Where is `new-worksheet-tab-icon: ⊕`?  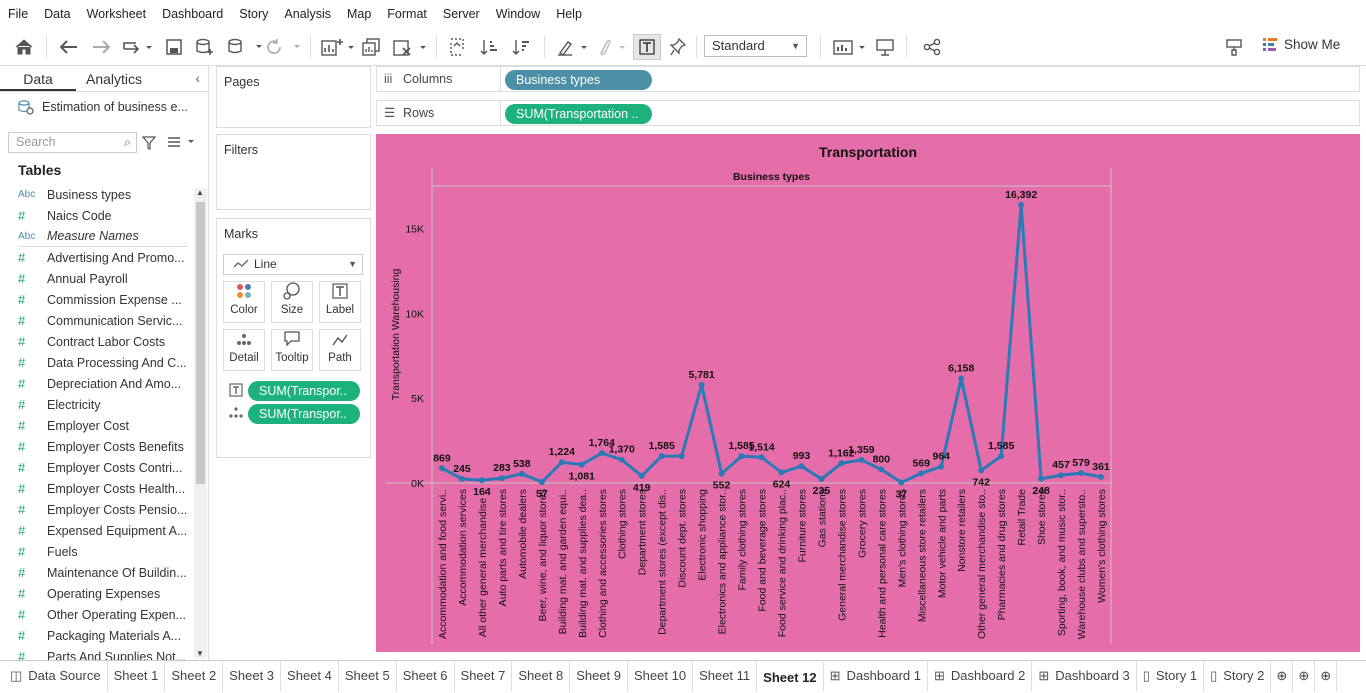
new-worksheet-tab-icon: ⊕ is located at coordinates (1282, 676).